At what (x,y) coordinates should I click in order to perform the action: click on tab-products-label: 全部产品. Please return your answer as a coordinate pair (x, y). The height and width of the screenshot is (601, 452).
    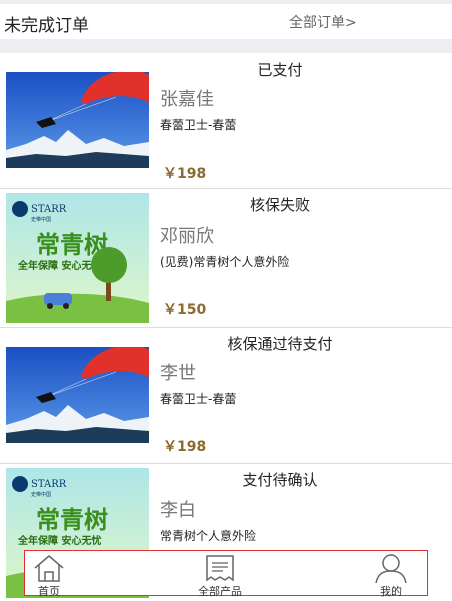
    Looking at the image, I should click on (220, 591).